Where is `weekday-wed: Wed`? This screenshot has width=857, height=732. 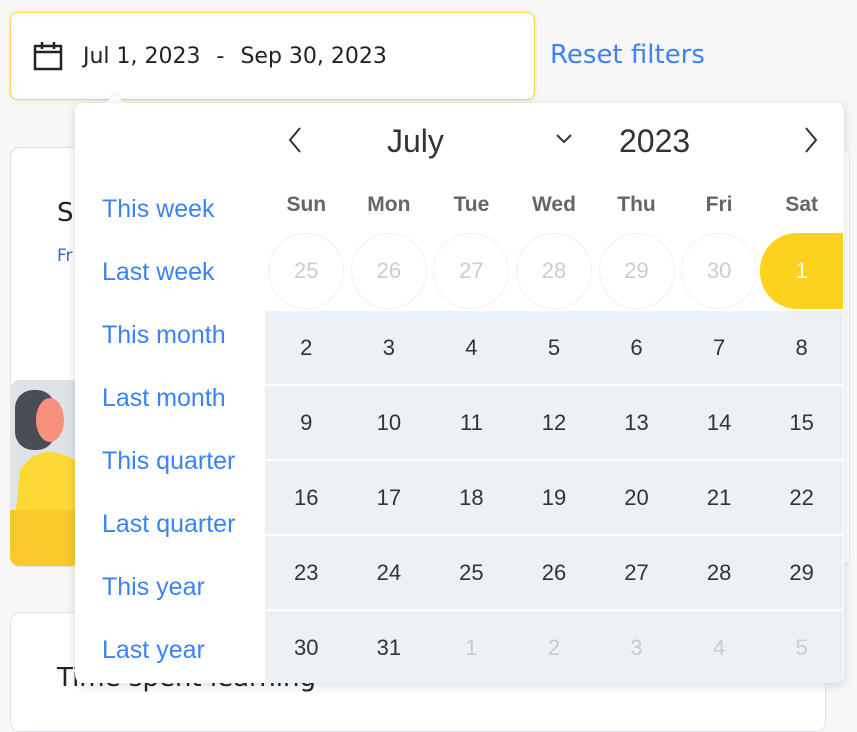
weekday-wed: Wed is located at coordinates (553, 204).